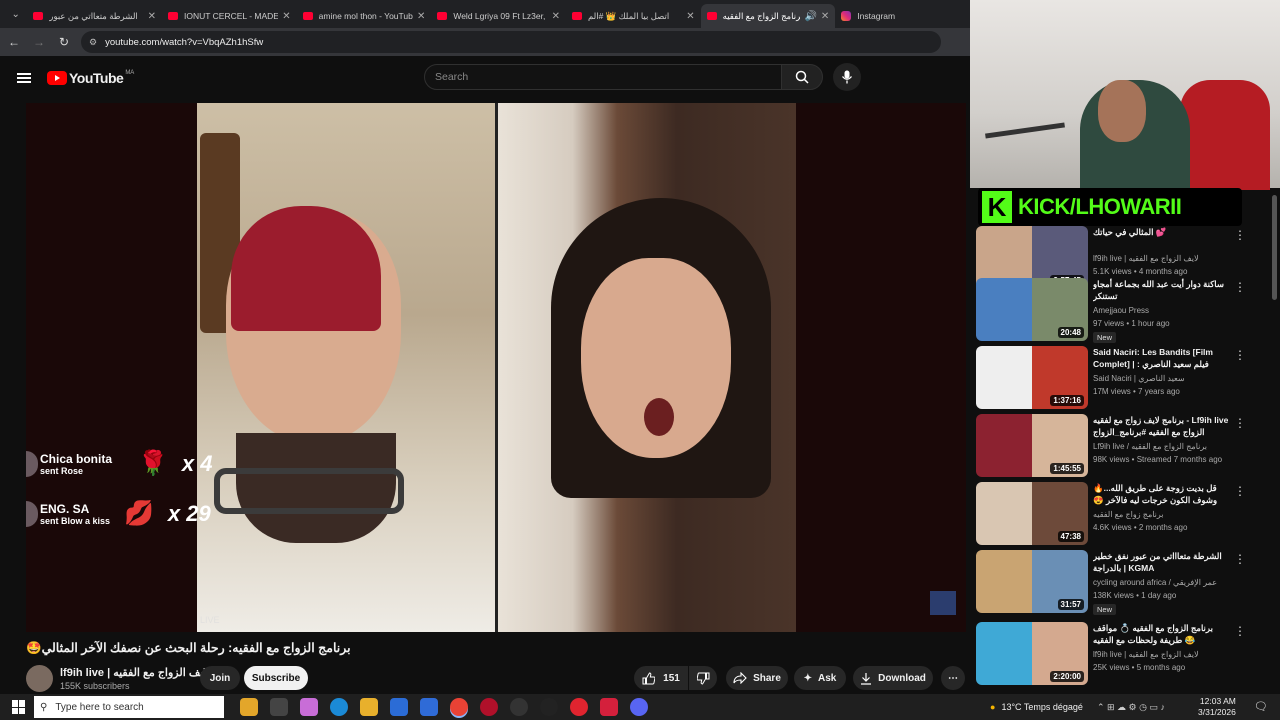  What do you see at coordinates (902, 16) in the screenshot?
I see `browser-tab: Instagram` at bounding box center [902, 16].